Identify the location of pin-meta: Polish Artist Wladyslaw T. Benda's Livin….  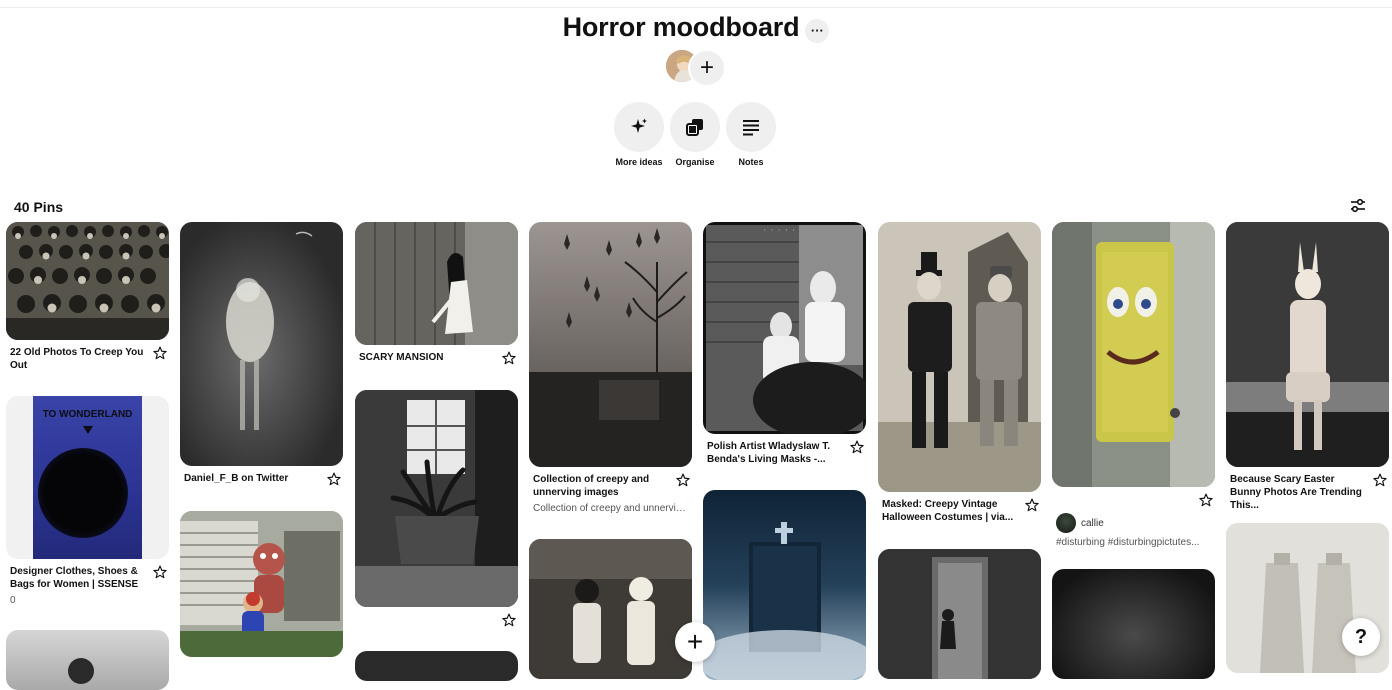
(784, 453).